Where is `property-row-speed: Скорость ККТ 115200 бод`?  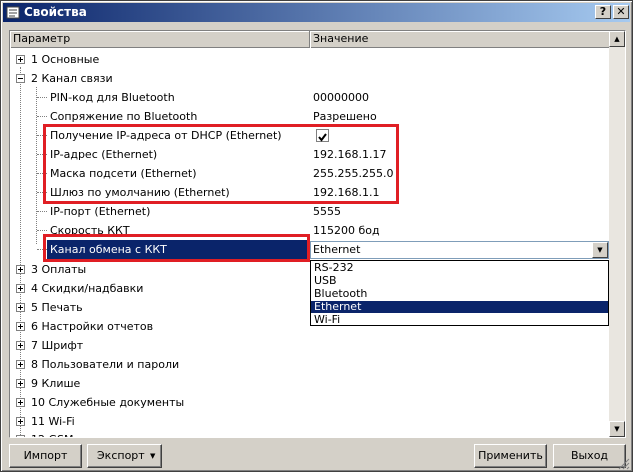 property-row-speed: Скорость ККТ 115200 бод is located at coordinates (309, 230).